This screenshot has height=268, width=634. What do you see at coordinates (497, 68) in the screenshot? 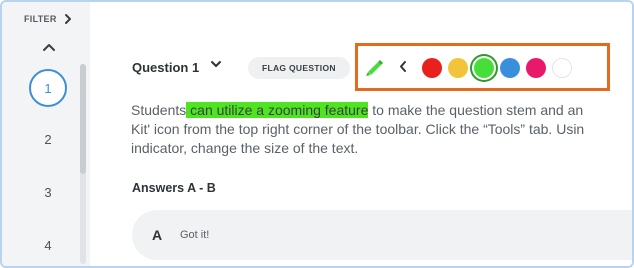
I see `highlight-color-swatches` at bounding box center [497, 68].